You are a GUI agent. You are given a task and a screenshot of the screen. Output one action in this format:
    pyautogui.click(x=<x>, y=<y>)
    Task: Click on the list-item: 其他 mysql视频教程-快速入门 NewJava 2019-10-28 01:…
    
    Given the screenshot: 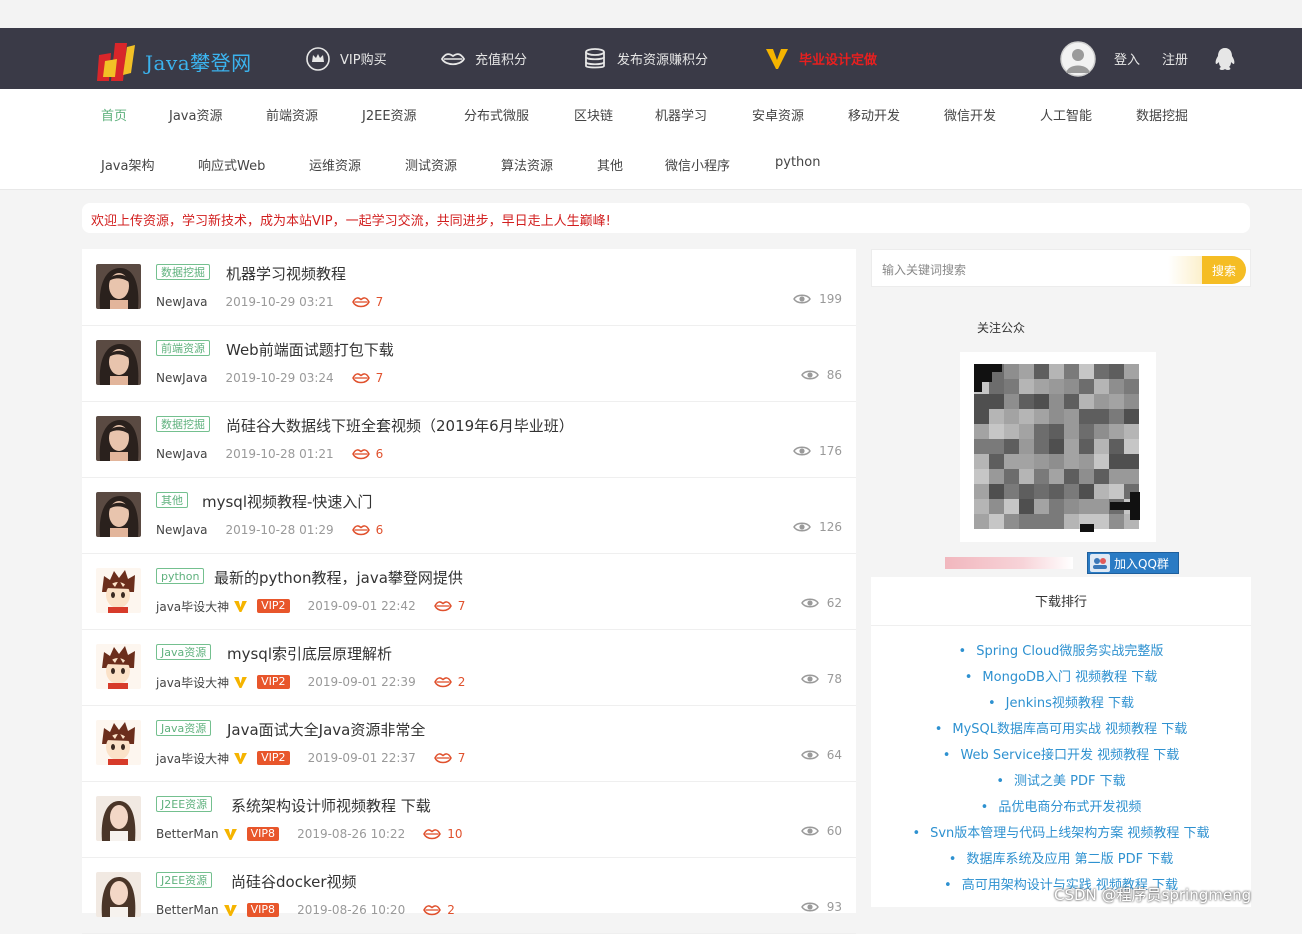 What is the action you would take?
    pyautogui.click(x=469, y=515)
    